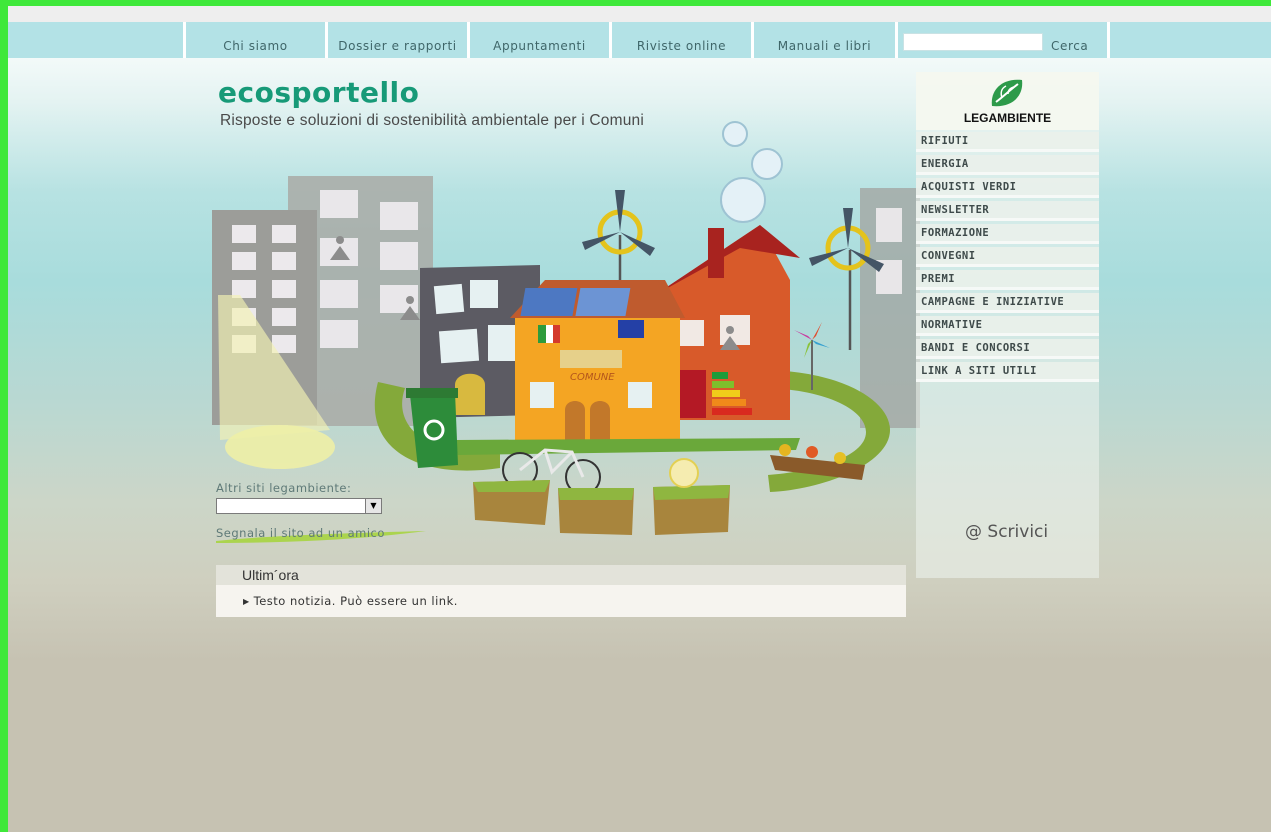 The image size is (1271, 832). I want to click on search-input, so click(973, 42).